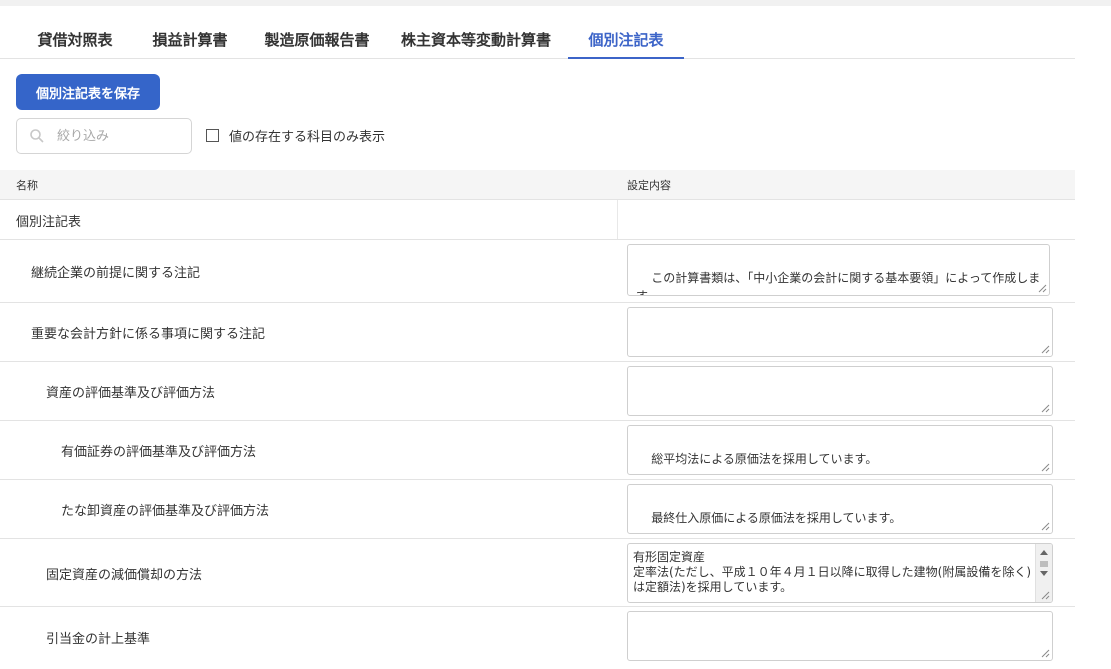 The width and height of the screenshot is (1111, 669). I want to click on table-row: 重要な会計方針に係る事項に関する注記, so click(537, 332).